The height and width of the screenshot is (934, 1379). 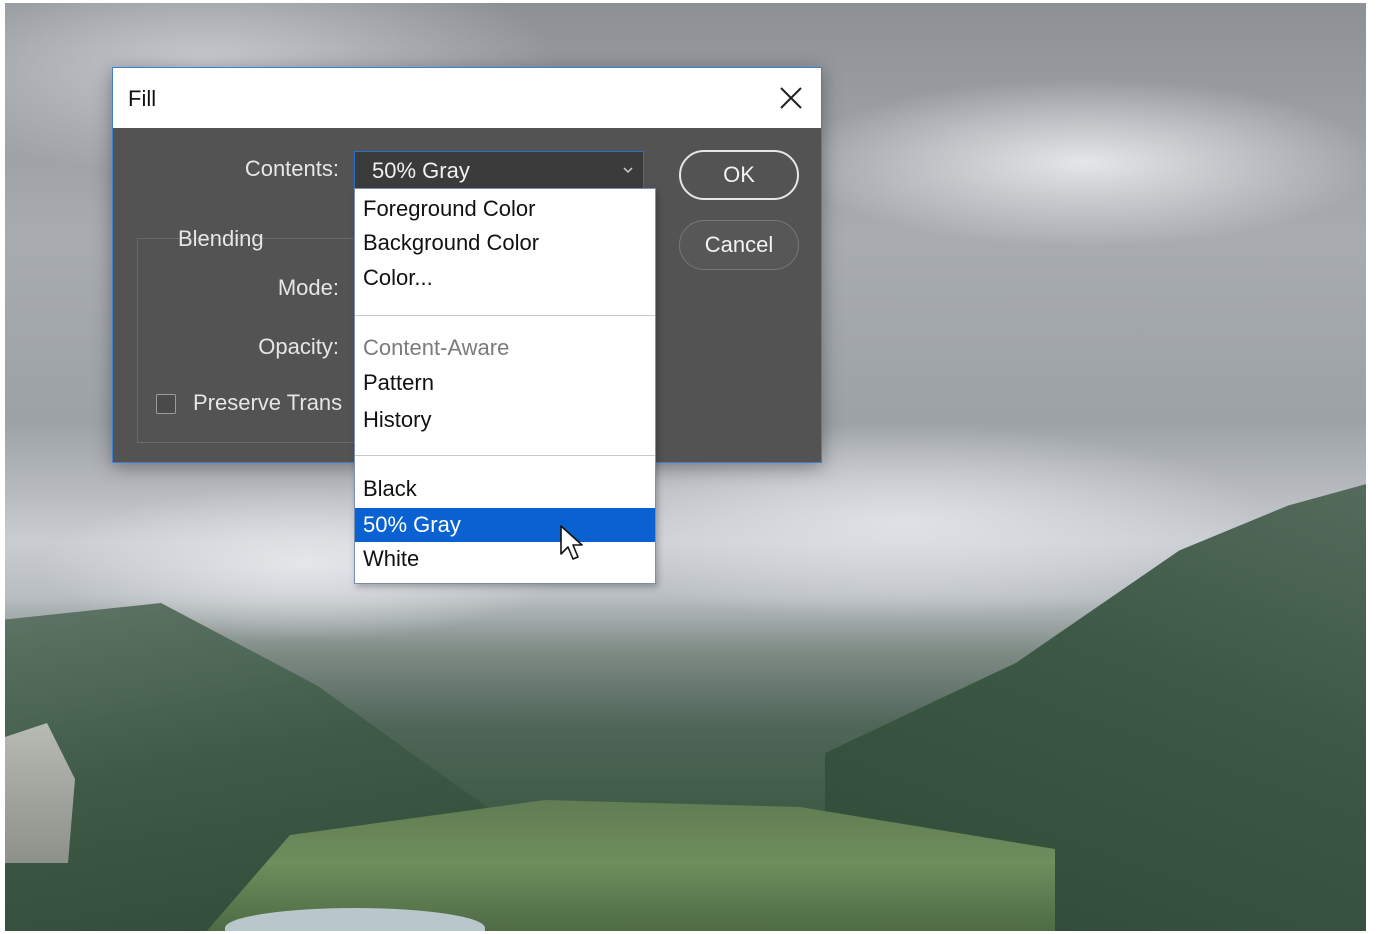 What do you see at coordinates (436, 347) in the screenshot?
I see `option-content-aware: Content-Aware` at bounding box center [436, 347].